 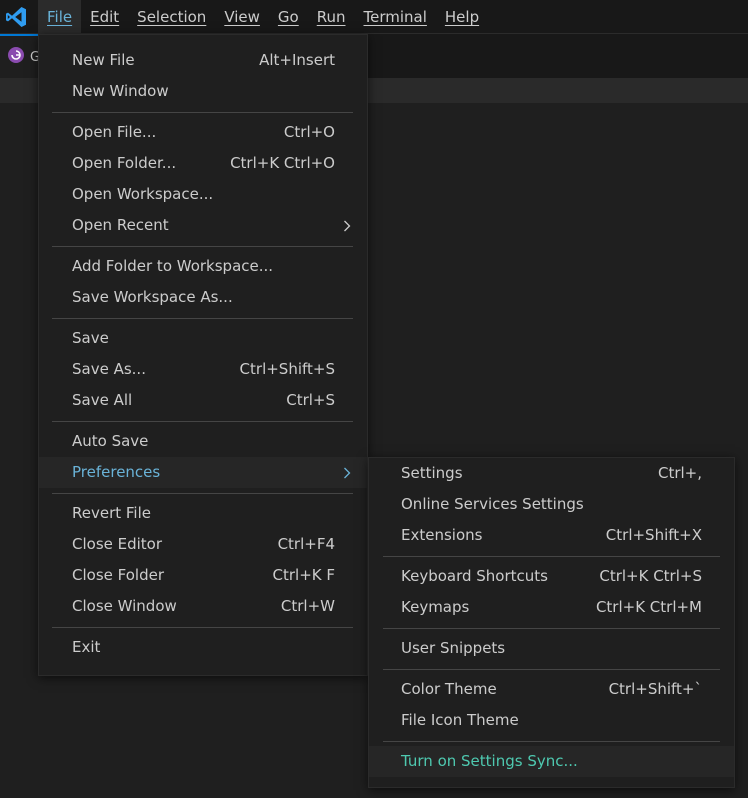 I want to click on menu-label: Revert File, so click(x=111, y=513).